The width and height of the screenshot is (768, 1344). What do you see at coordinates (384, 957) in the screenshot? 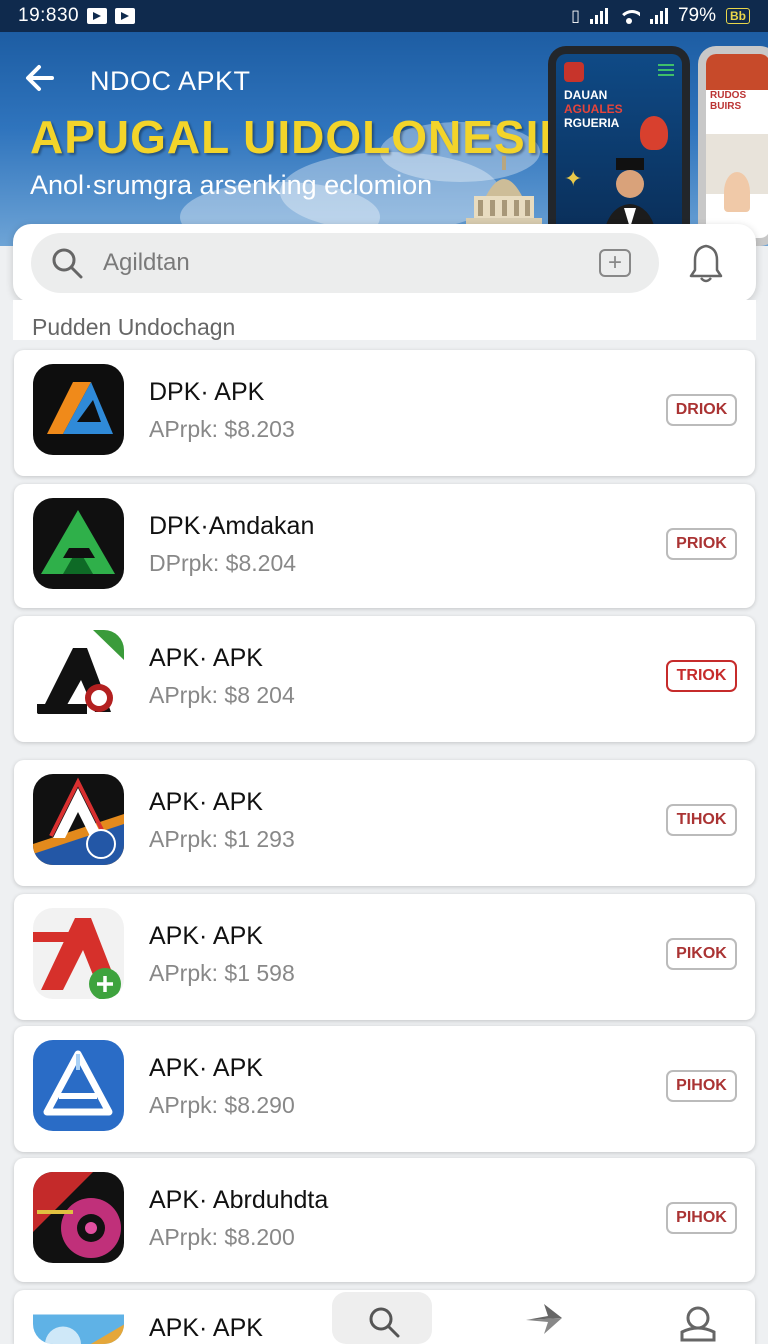
I see `list-item: APK· APK APrpk: $1 598 PIKOK` at bounding box center [384, 957].